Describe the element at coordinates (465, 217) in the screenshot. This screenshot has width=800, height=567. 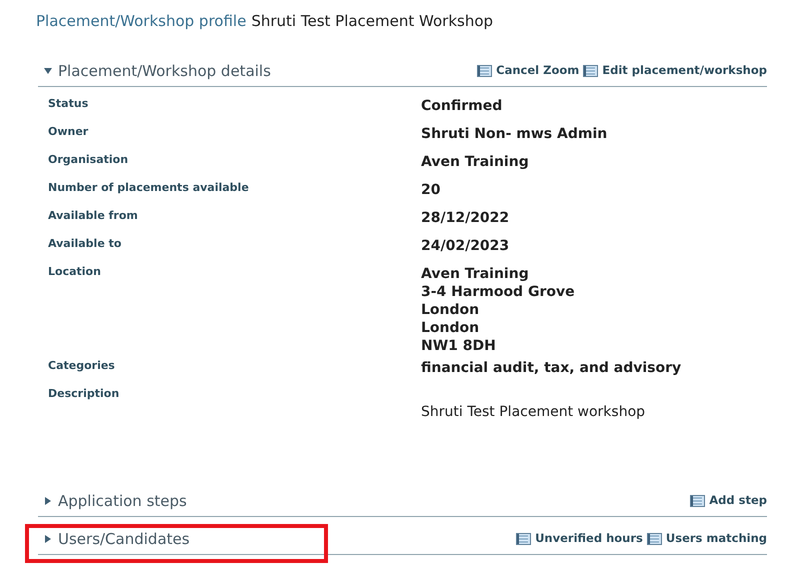
I see `field-value: 28/12/2022` at that location.